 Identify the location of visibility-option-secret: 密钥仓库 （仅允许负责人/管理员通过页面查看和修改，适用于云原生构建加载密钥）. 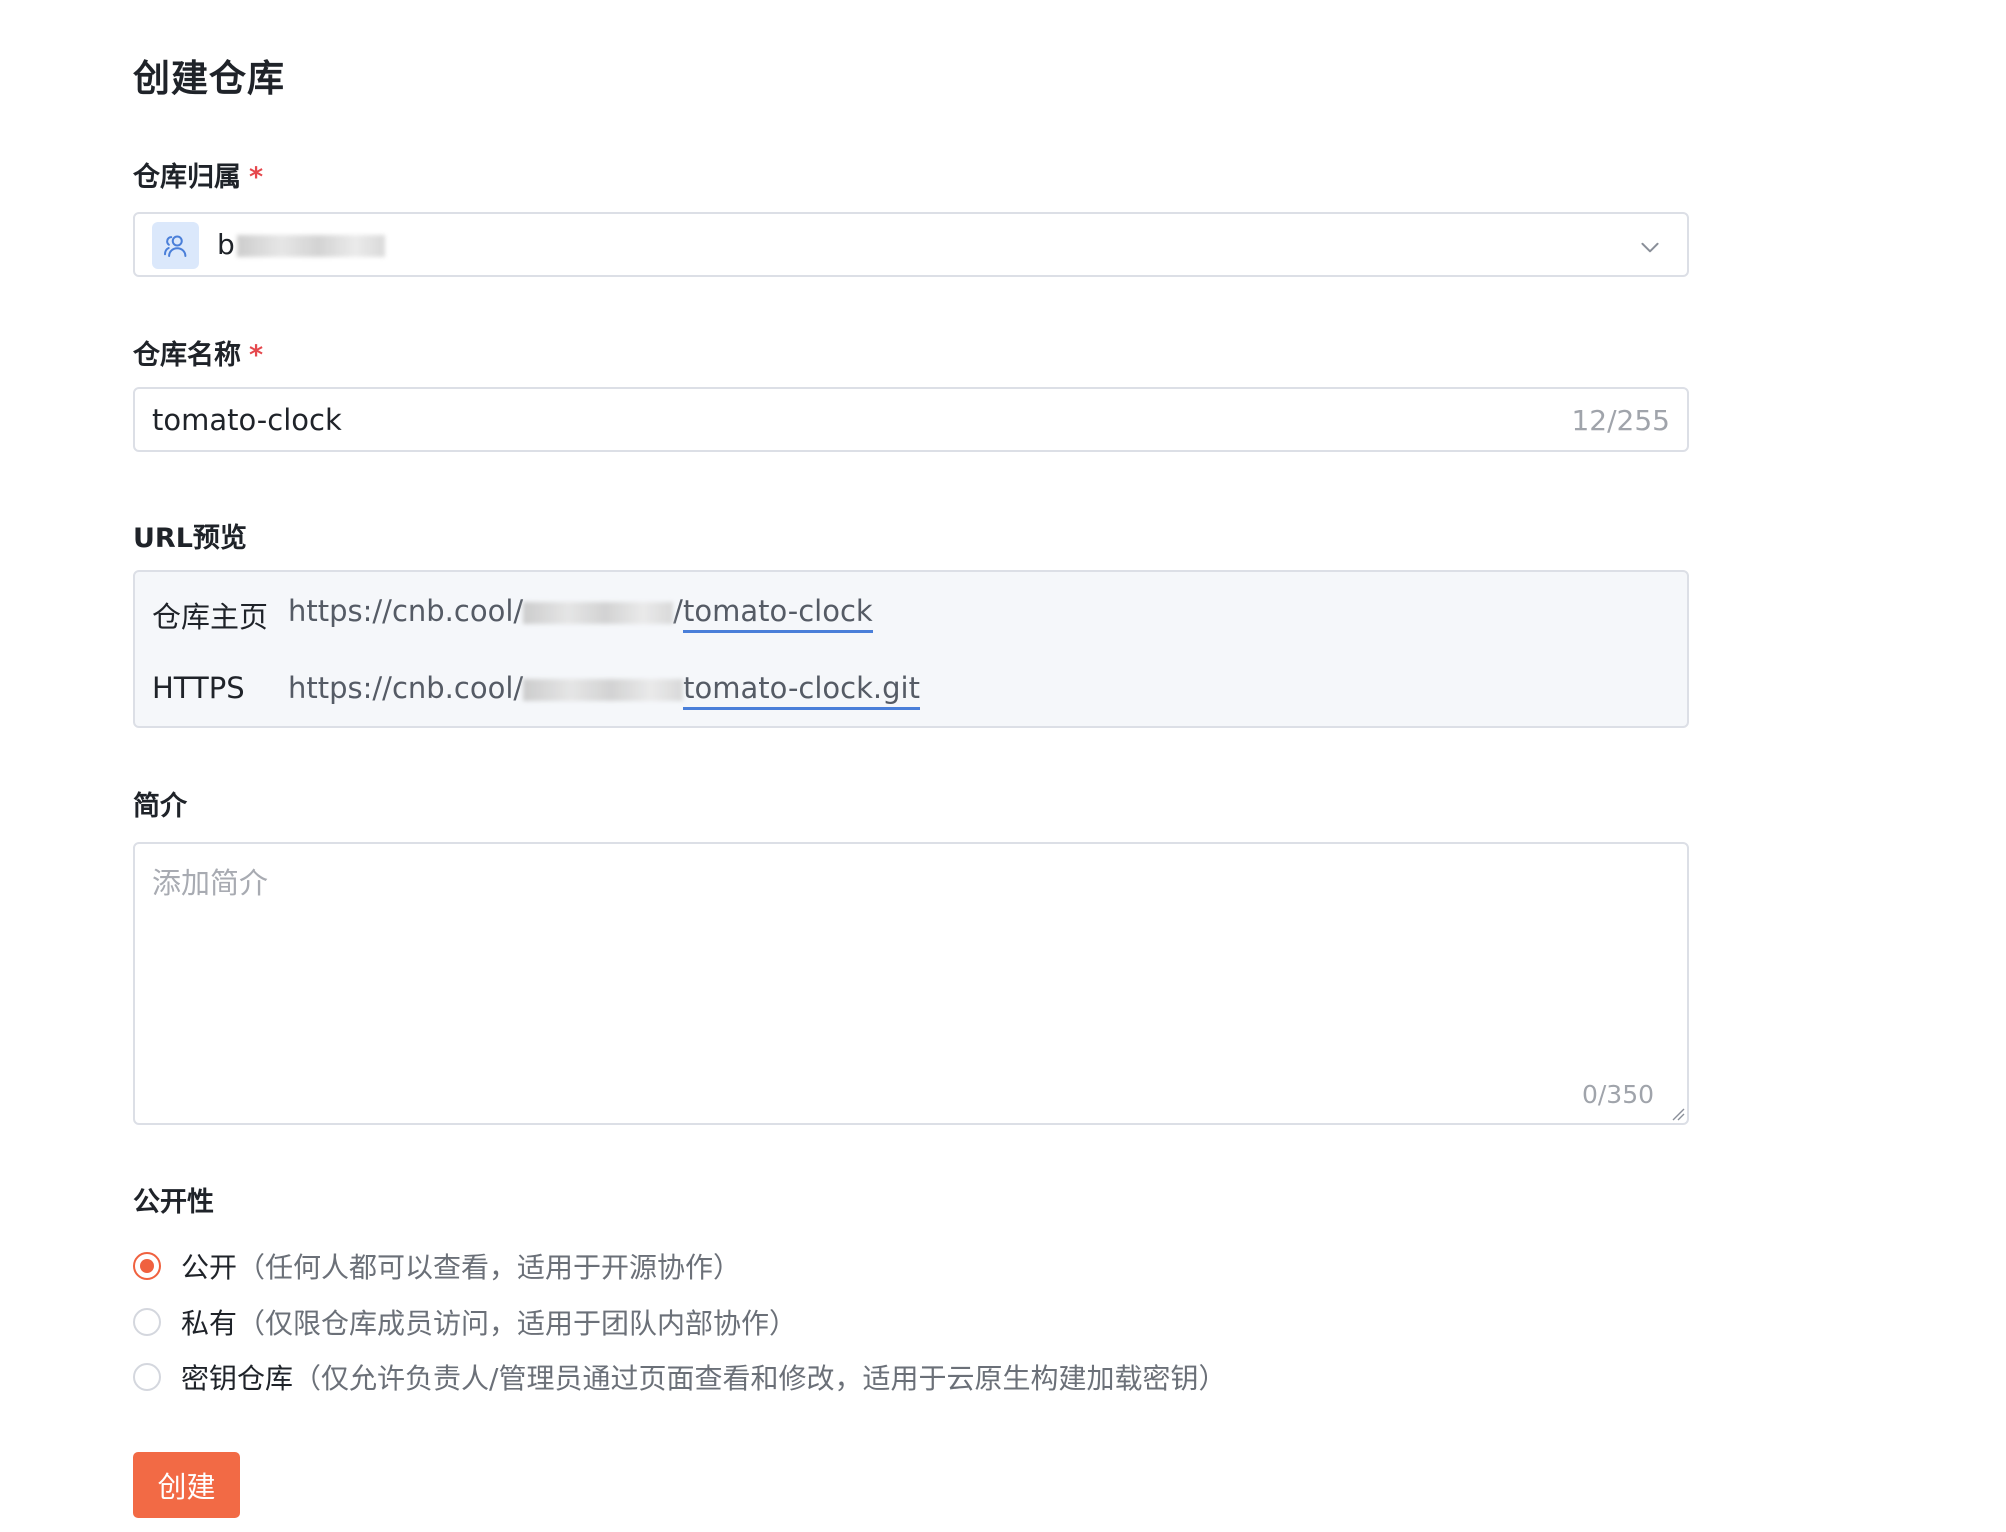
(679, 1377).